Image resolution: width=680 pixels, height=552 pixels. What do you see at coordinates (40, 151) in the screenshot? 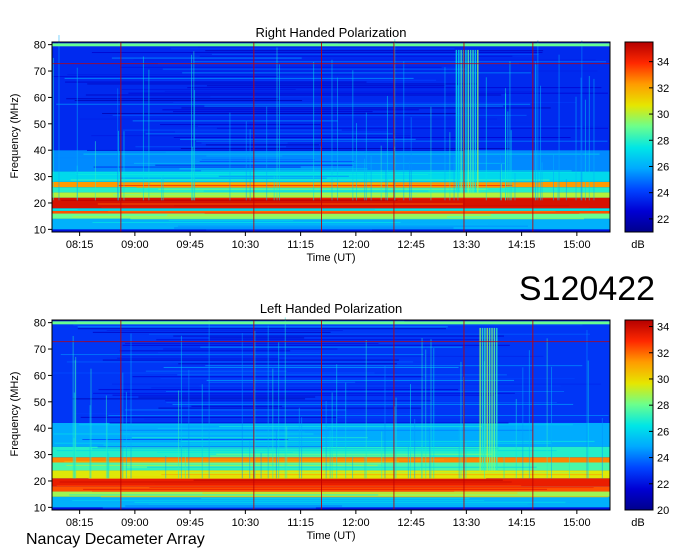
I see `y-tick-label: 40` at bounding box center [40, 151].